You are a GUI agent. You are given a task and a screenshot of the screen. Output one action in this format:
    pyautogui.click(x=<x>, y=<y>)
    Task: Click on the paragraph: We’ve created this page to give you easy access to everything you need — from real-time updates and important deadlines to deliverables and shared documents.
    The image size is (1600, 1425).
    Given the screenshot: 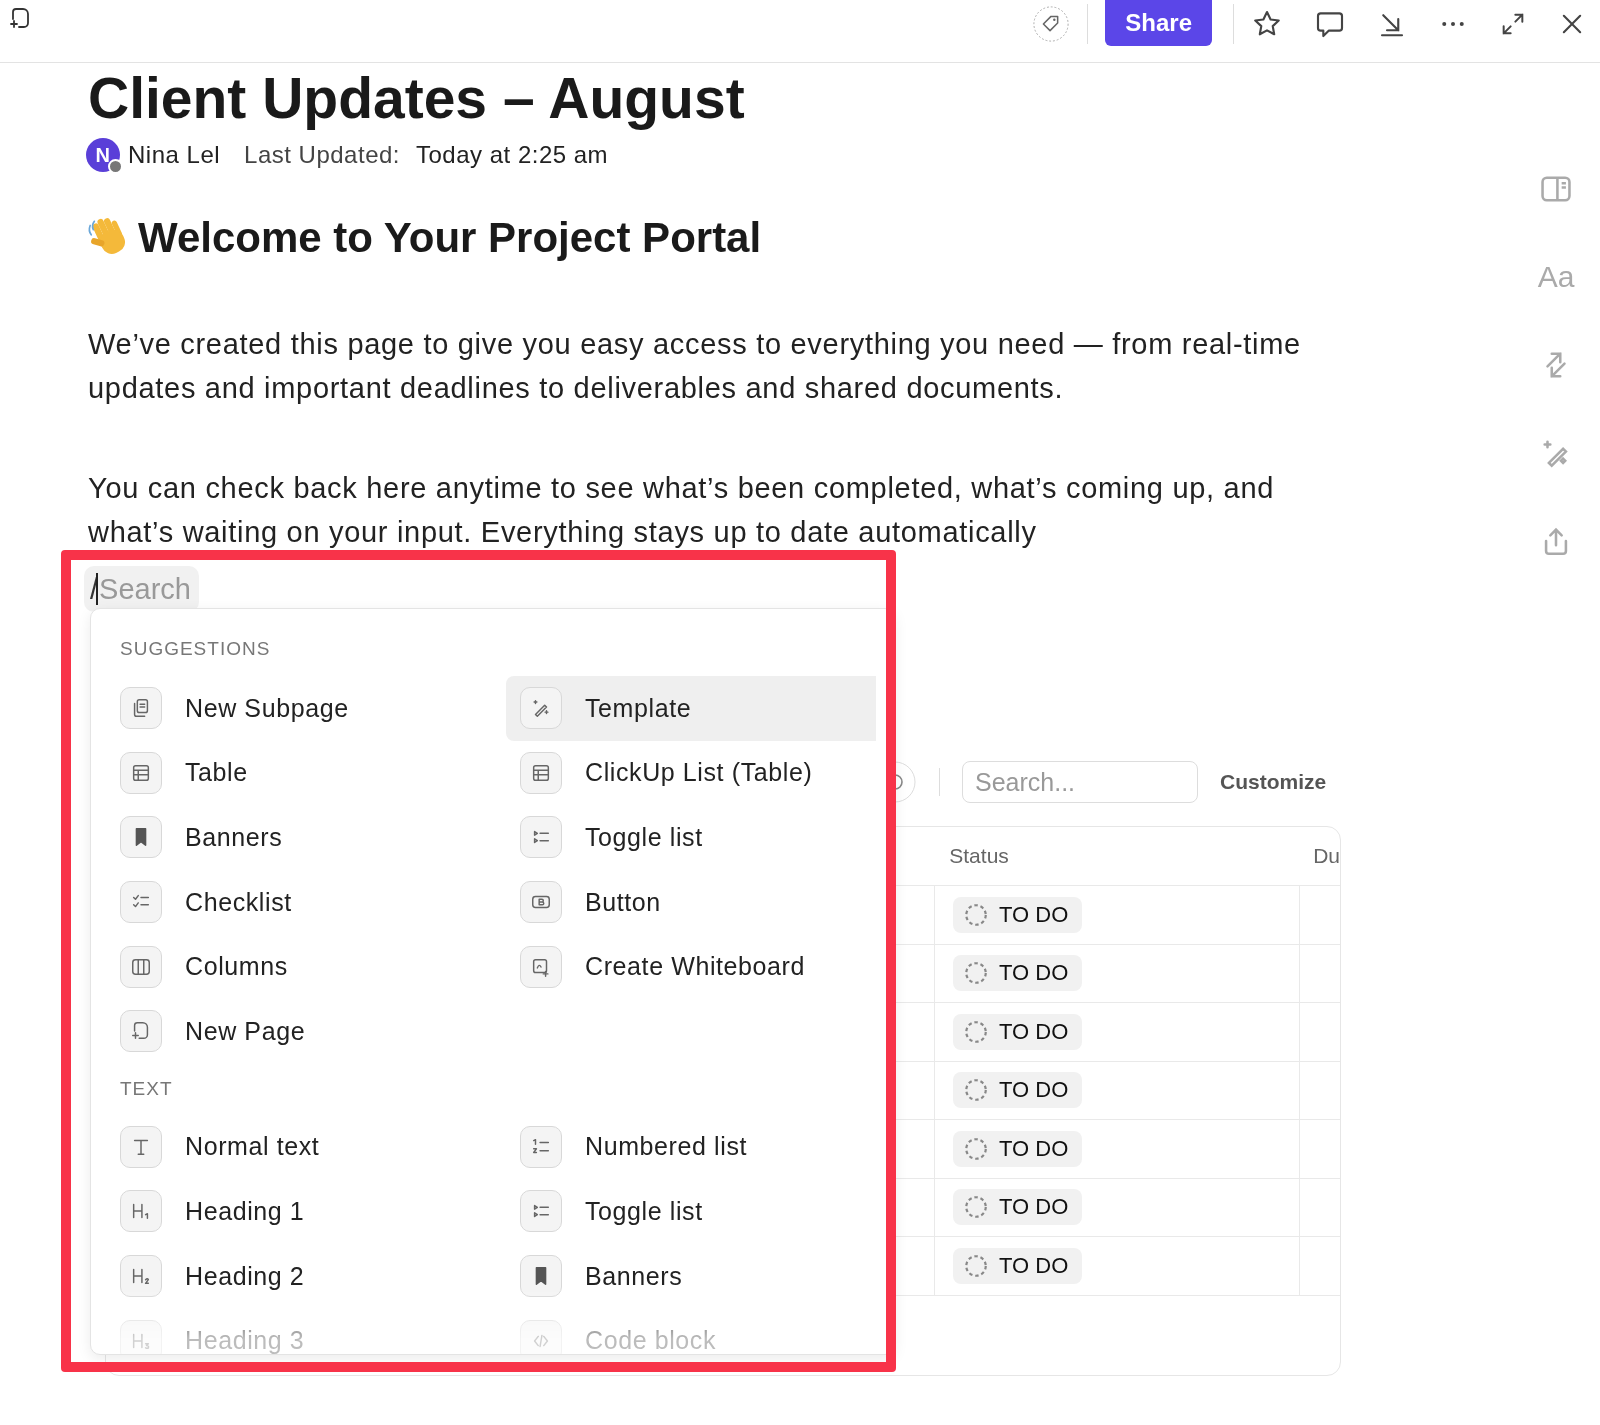 What is the action you would take?
    pyautogui.click(x=695, y=366)
    